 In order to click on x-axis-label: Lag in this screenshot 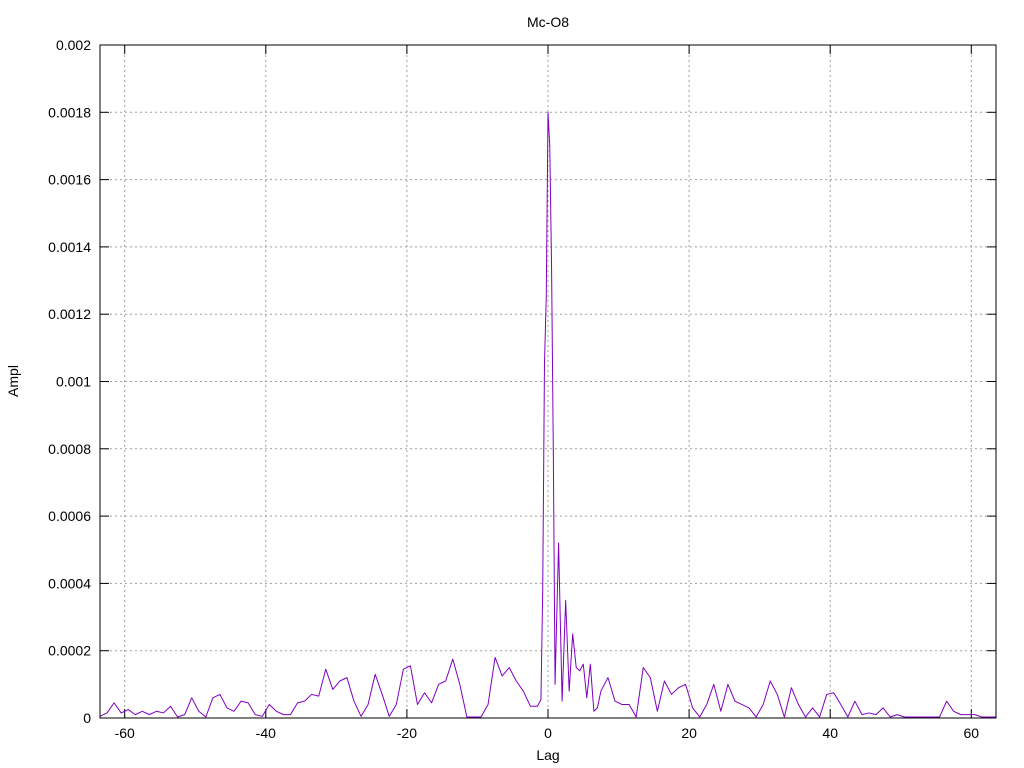, I will do `click(547, 755)`.